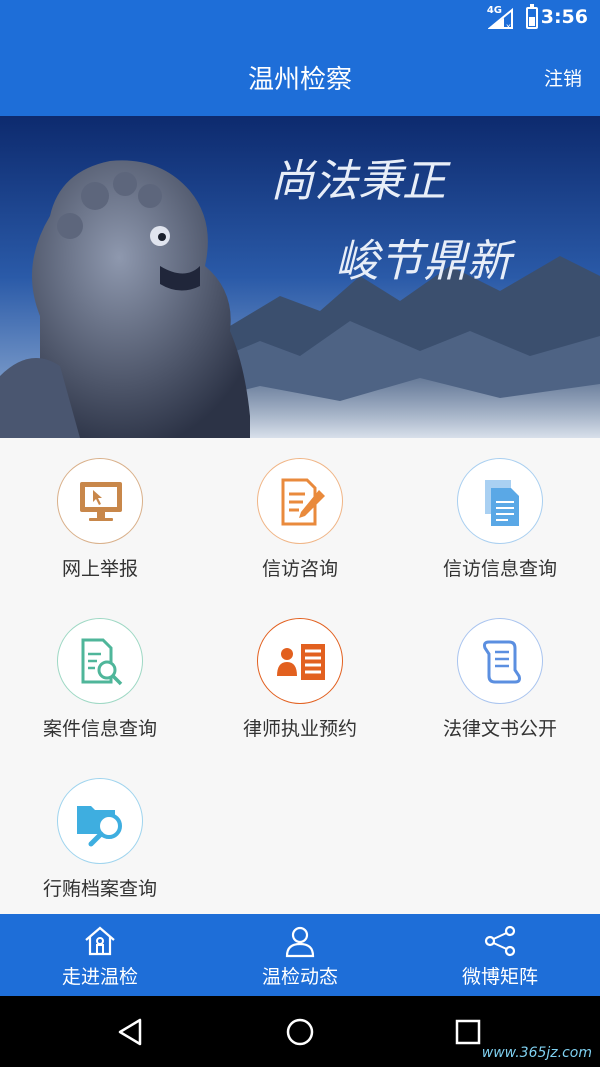 This screenshot has height=1067, width=600. I want to click on banner-slogan-2: 峻节鼎新, so click(426, 261).